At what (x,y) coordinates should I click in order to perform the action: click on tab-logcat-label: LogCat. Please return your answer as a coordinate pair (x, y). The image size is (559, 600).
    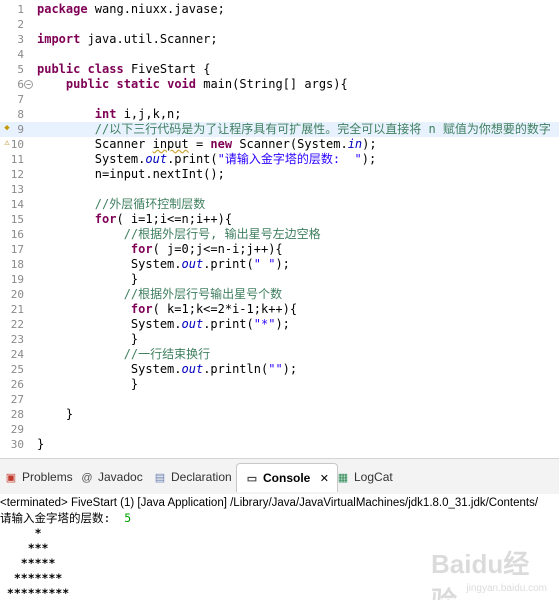
    Looking at the image, I should click on (373, 477).